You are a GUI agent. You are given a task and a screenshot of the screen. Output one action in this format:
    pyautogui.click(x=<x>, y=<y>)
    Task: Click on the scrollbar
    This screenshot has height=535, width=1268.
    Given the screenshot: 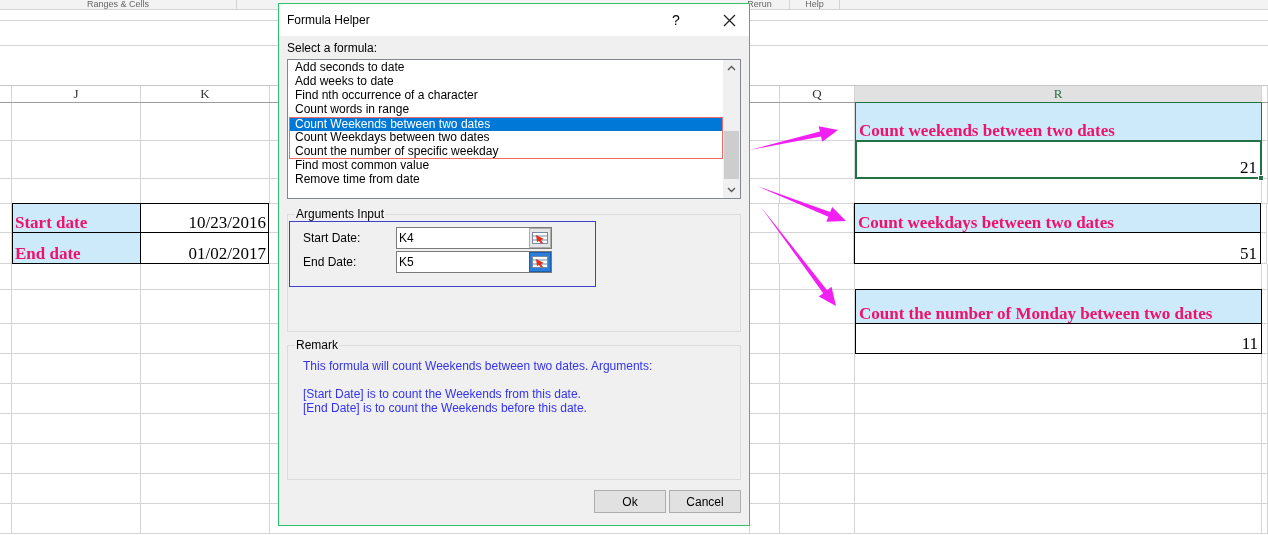 What is the action you would take?
    pyautogui.click(x=731, y=129)
    